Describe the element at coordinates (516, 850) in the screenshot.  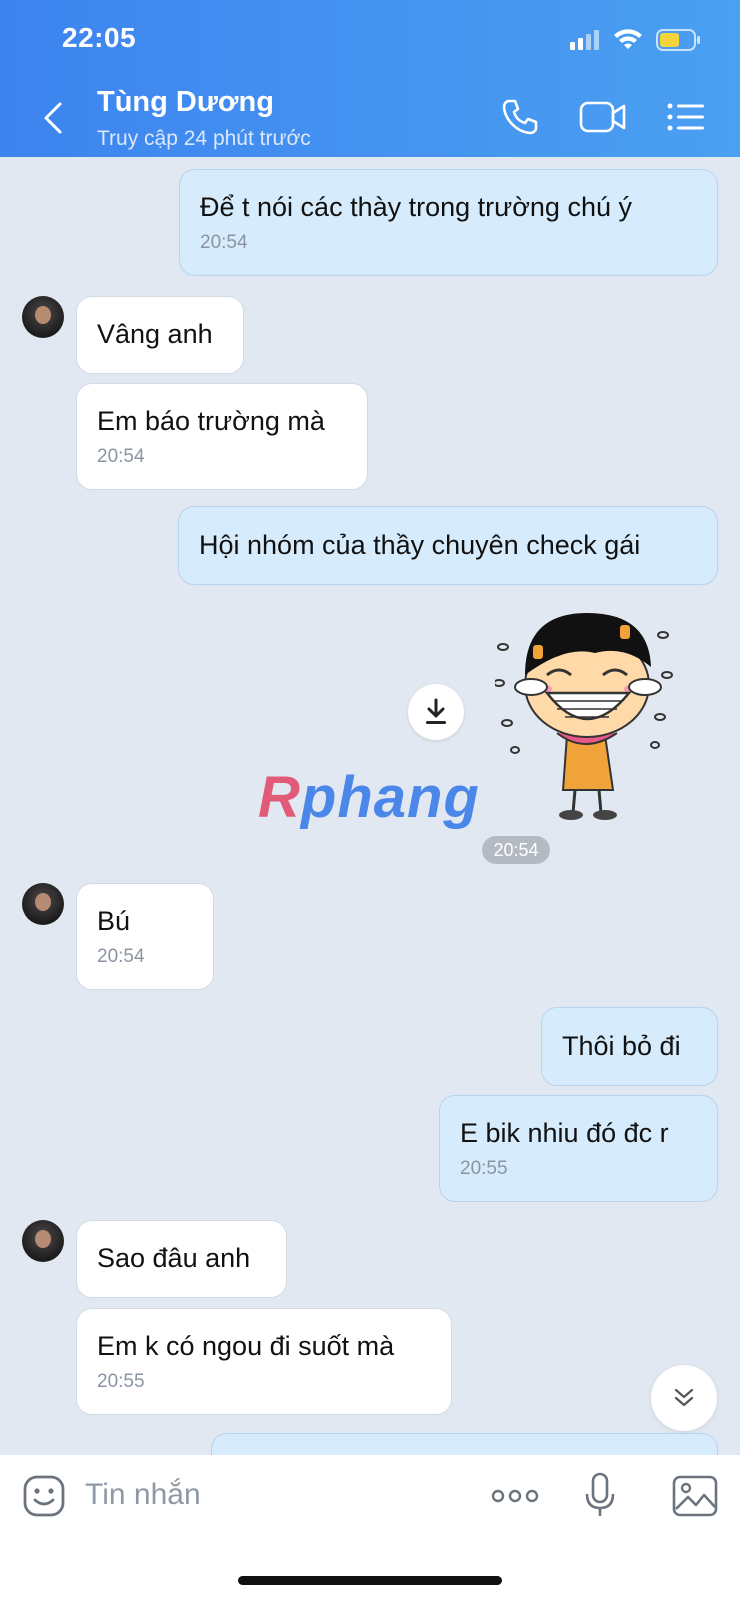
I see `sticker-time: 20:54` at that location.